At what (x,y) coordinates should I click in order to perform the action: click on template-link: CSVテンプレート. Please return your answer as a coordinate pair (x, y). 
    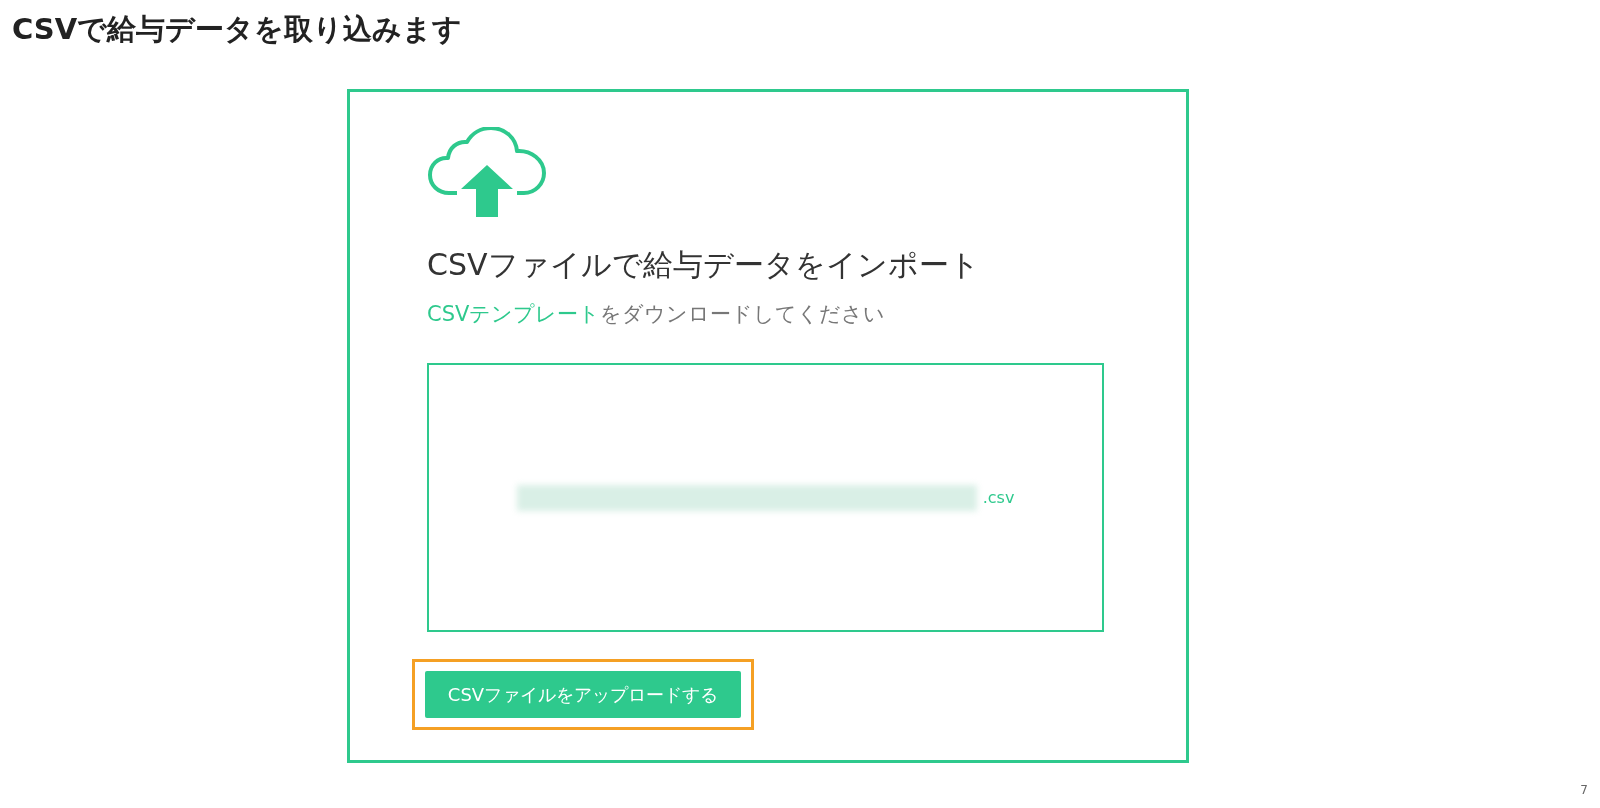
    Looking at the image, I should click on (514, 314).